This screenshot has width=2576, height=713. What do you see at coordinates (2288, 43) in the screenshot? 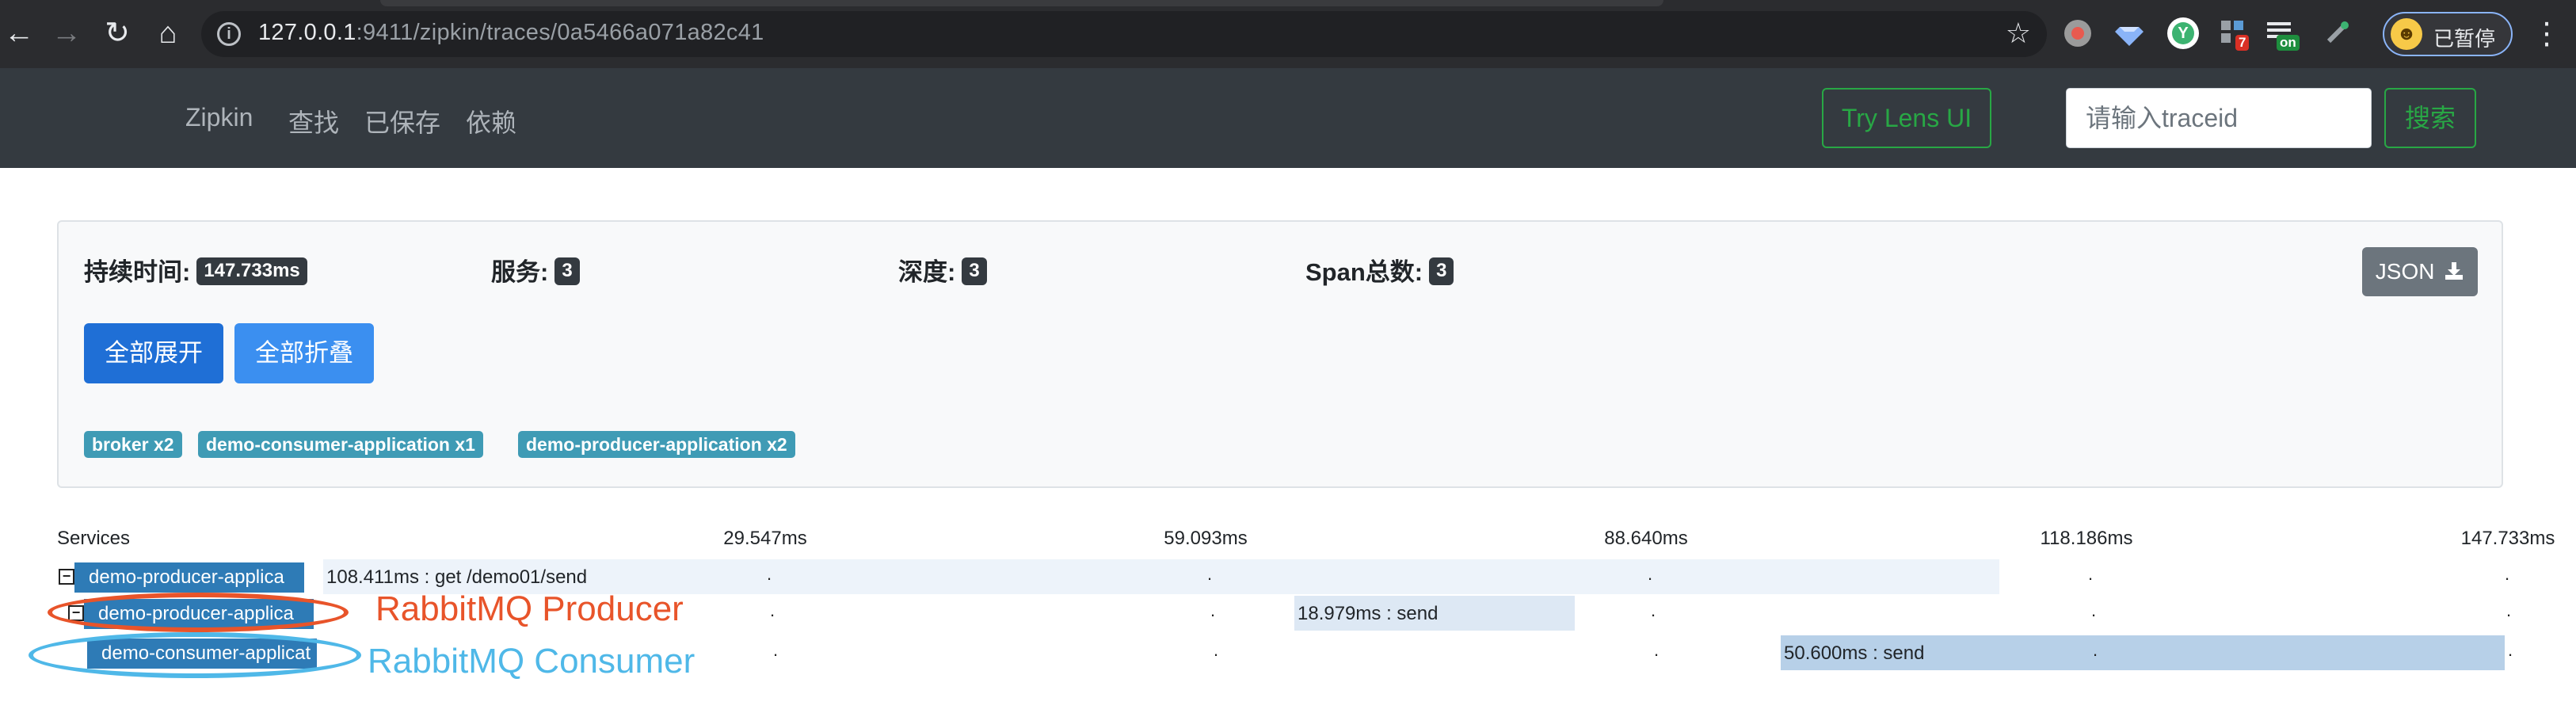
I see `extension-badge-on: on` at bounding box center [2288, 43].